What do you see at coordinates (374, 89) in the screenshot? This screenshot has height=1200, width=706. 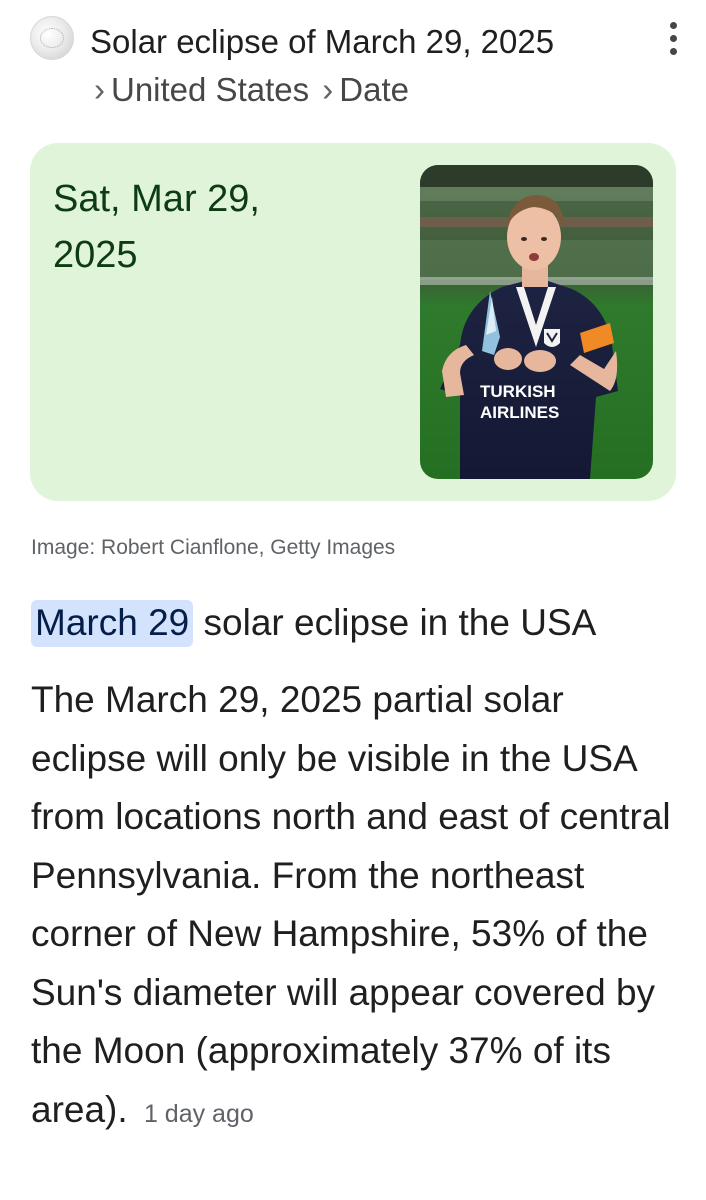 I see `breadcrumb-item: Date` at bounding box center [374, 89].